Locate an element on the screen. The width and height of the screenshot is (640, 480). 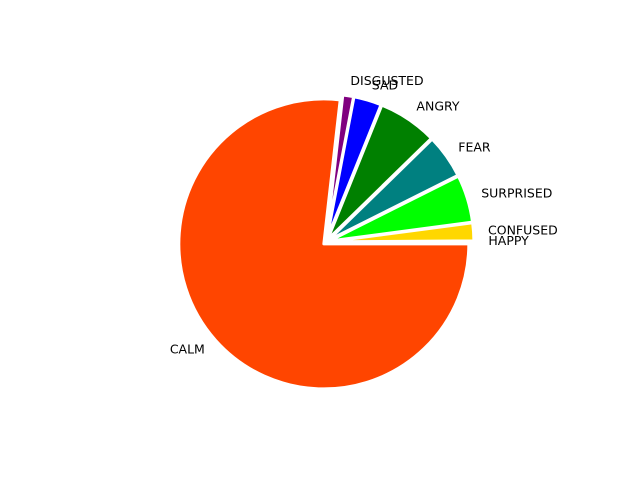
slice-label-surprised: SURPRISED is located at coordinates (516, 193).